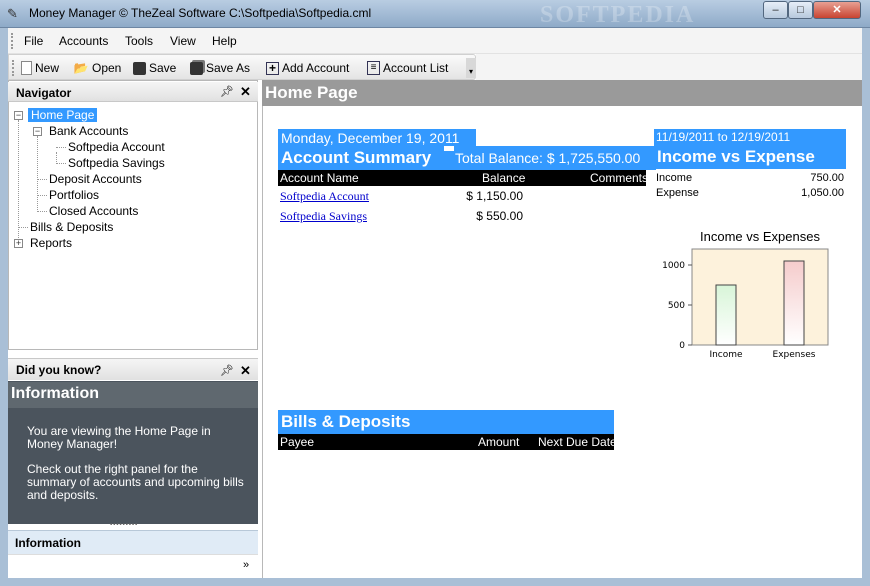 This screenshot has width=870, height=586. Describe the element at coordinates (40, 68) in the screenshot. I see `new-button: New` at that location.